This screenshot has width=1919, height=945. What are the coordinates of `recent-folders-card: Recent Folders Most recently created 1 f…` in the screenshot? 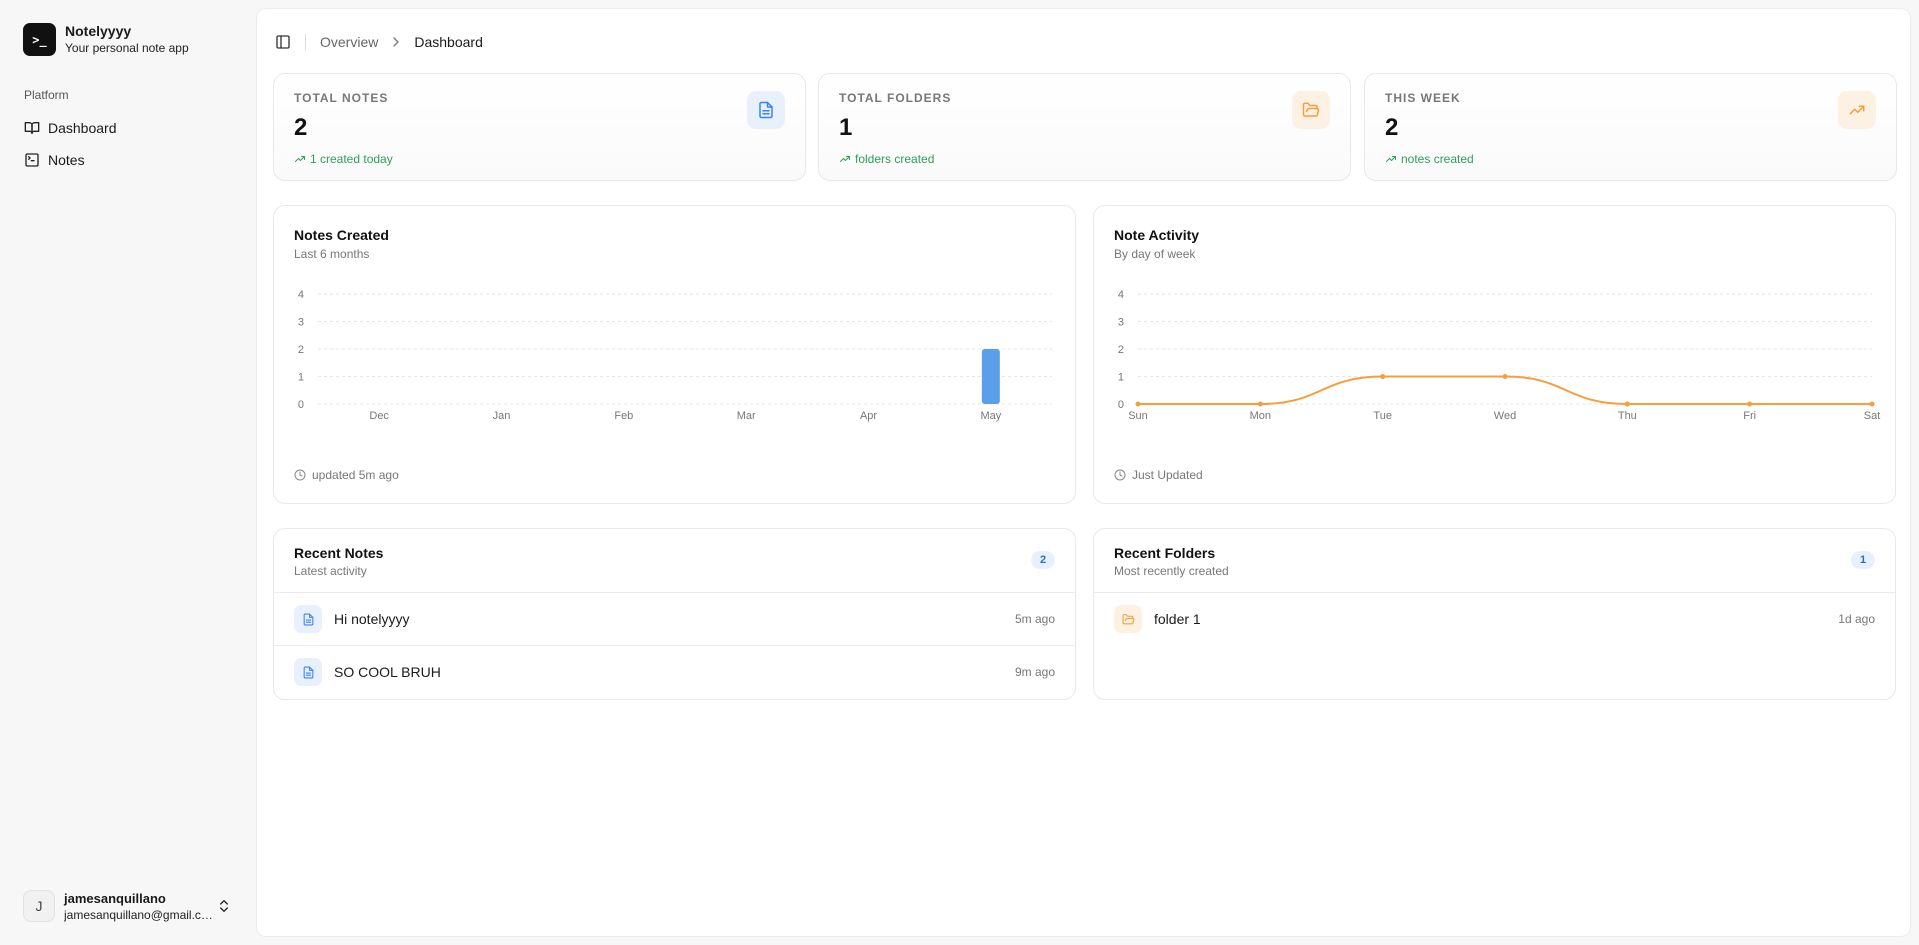 It's located at (1494, 614).